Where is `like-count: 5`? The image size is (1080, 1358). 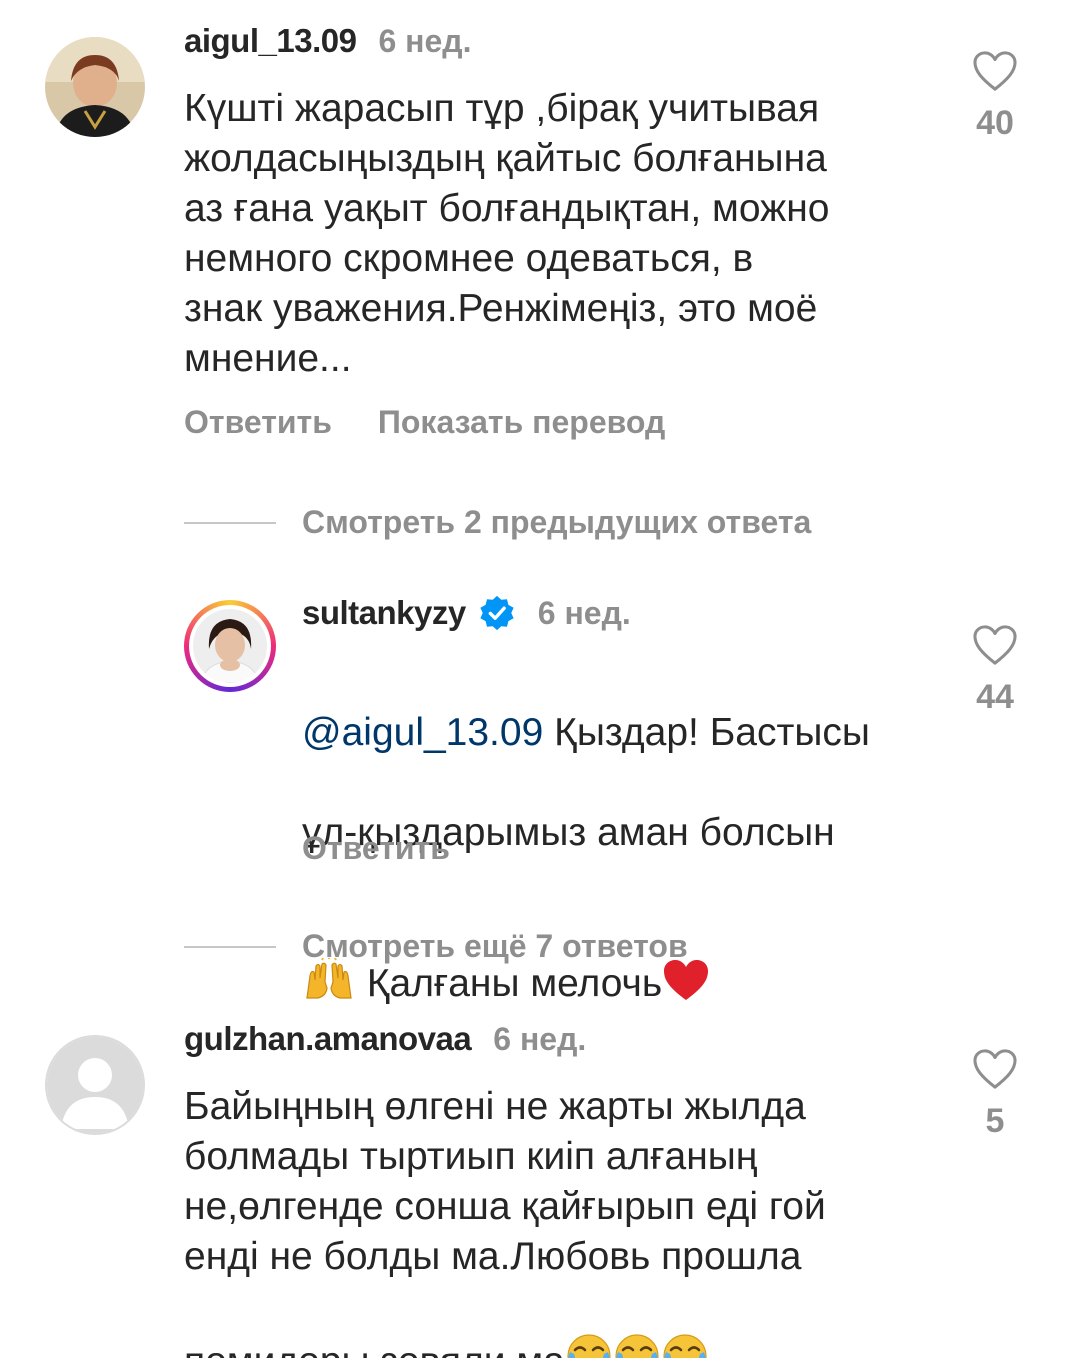
like-count: 5 is located at coordinates (995, 1121).